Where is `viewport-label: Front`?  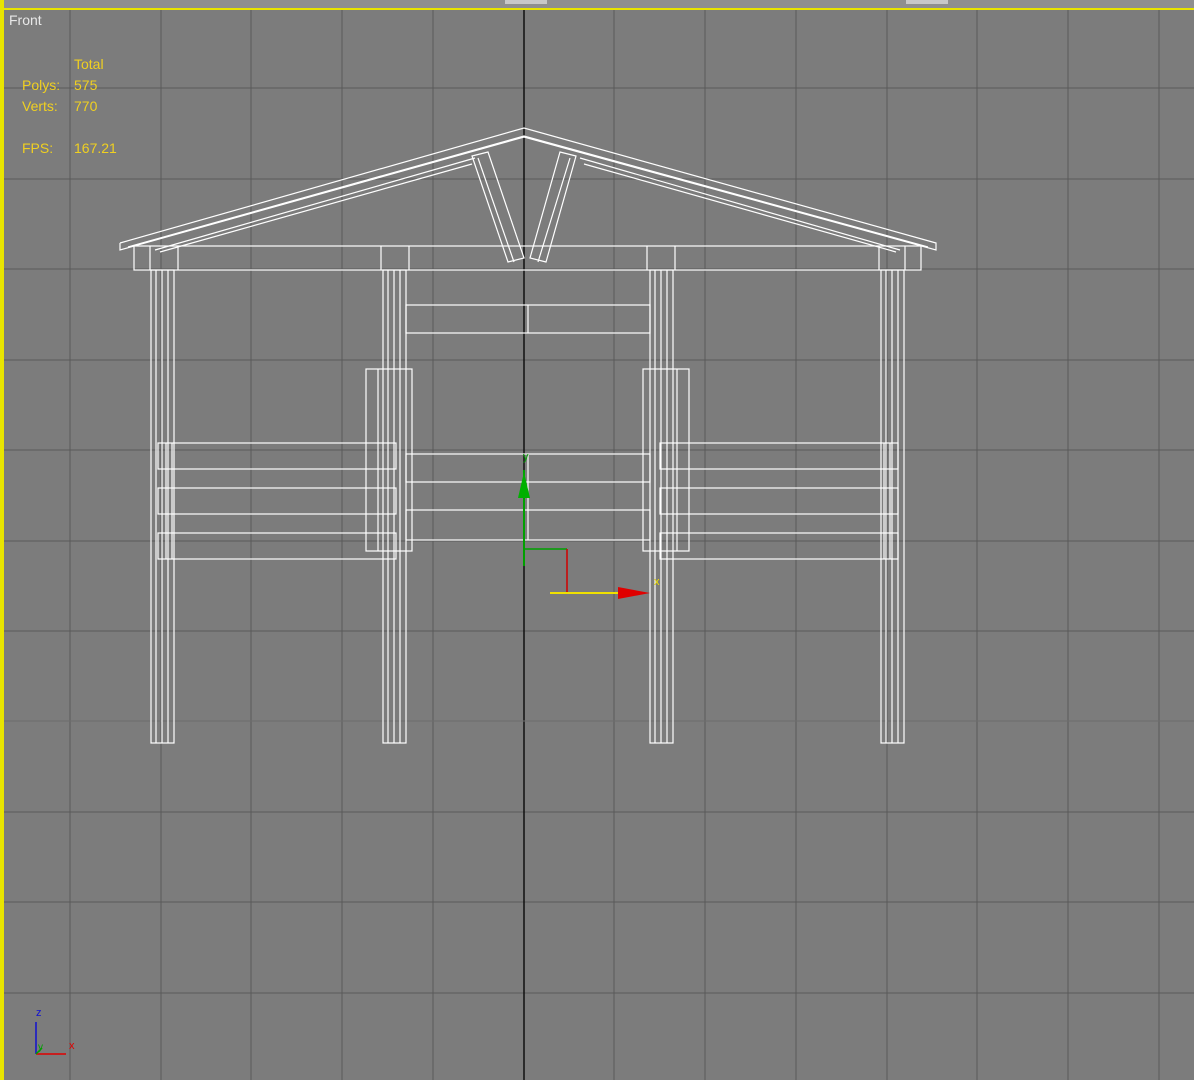
viewport-label: Front is located at coordinates (25, 20).